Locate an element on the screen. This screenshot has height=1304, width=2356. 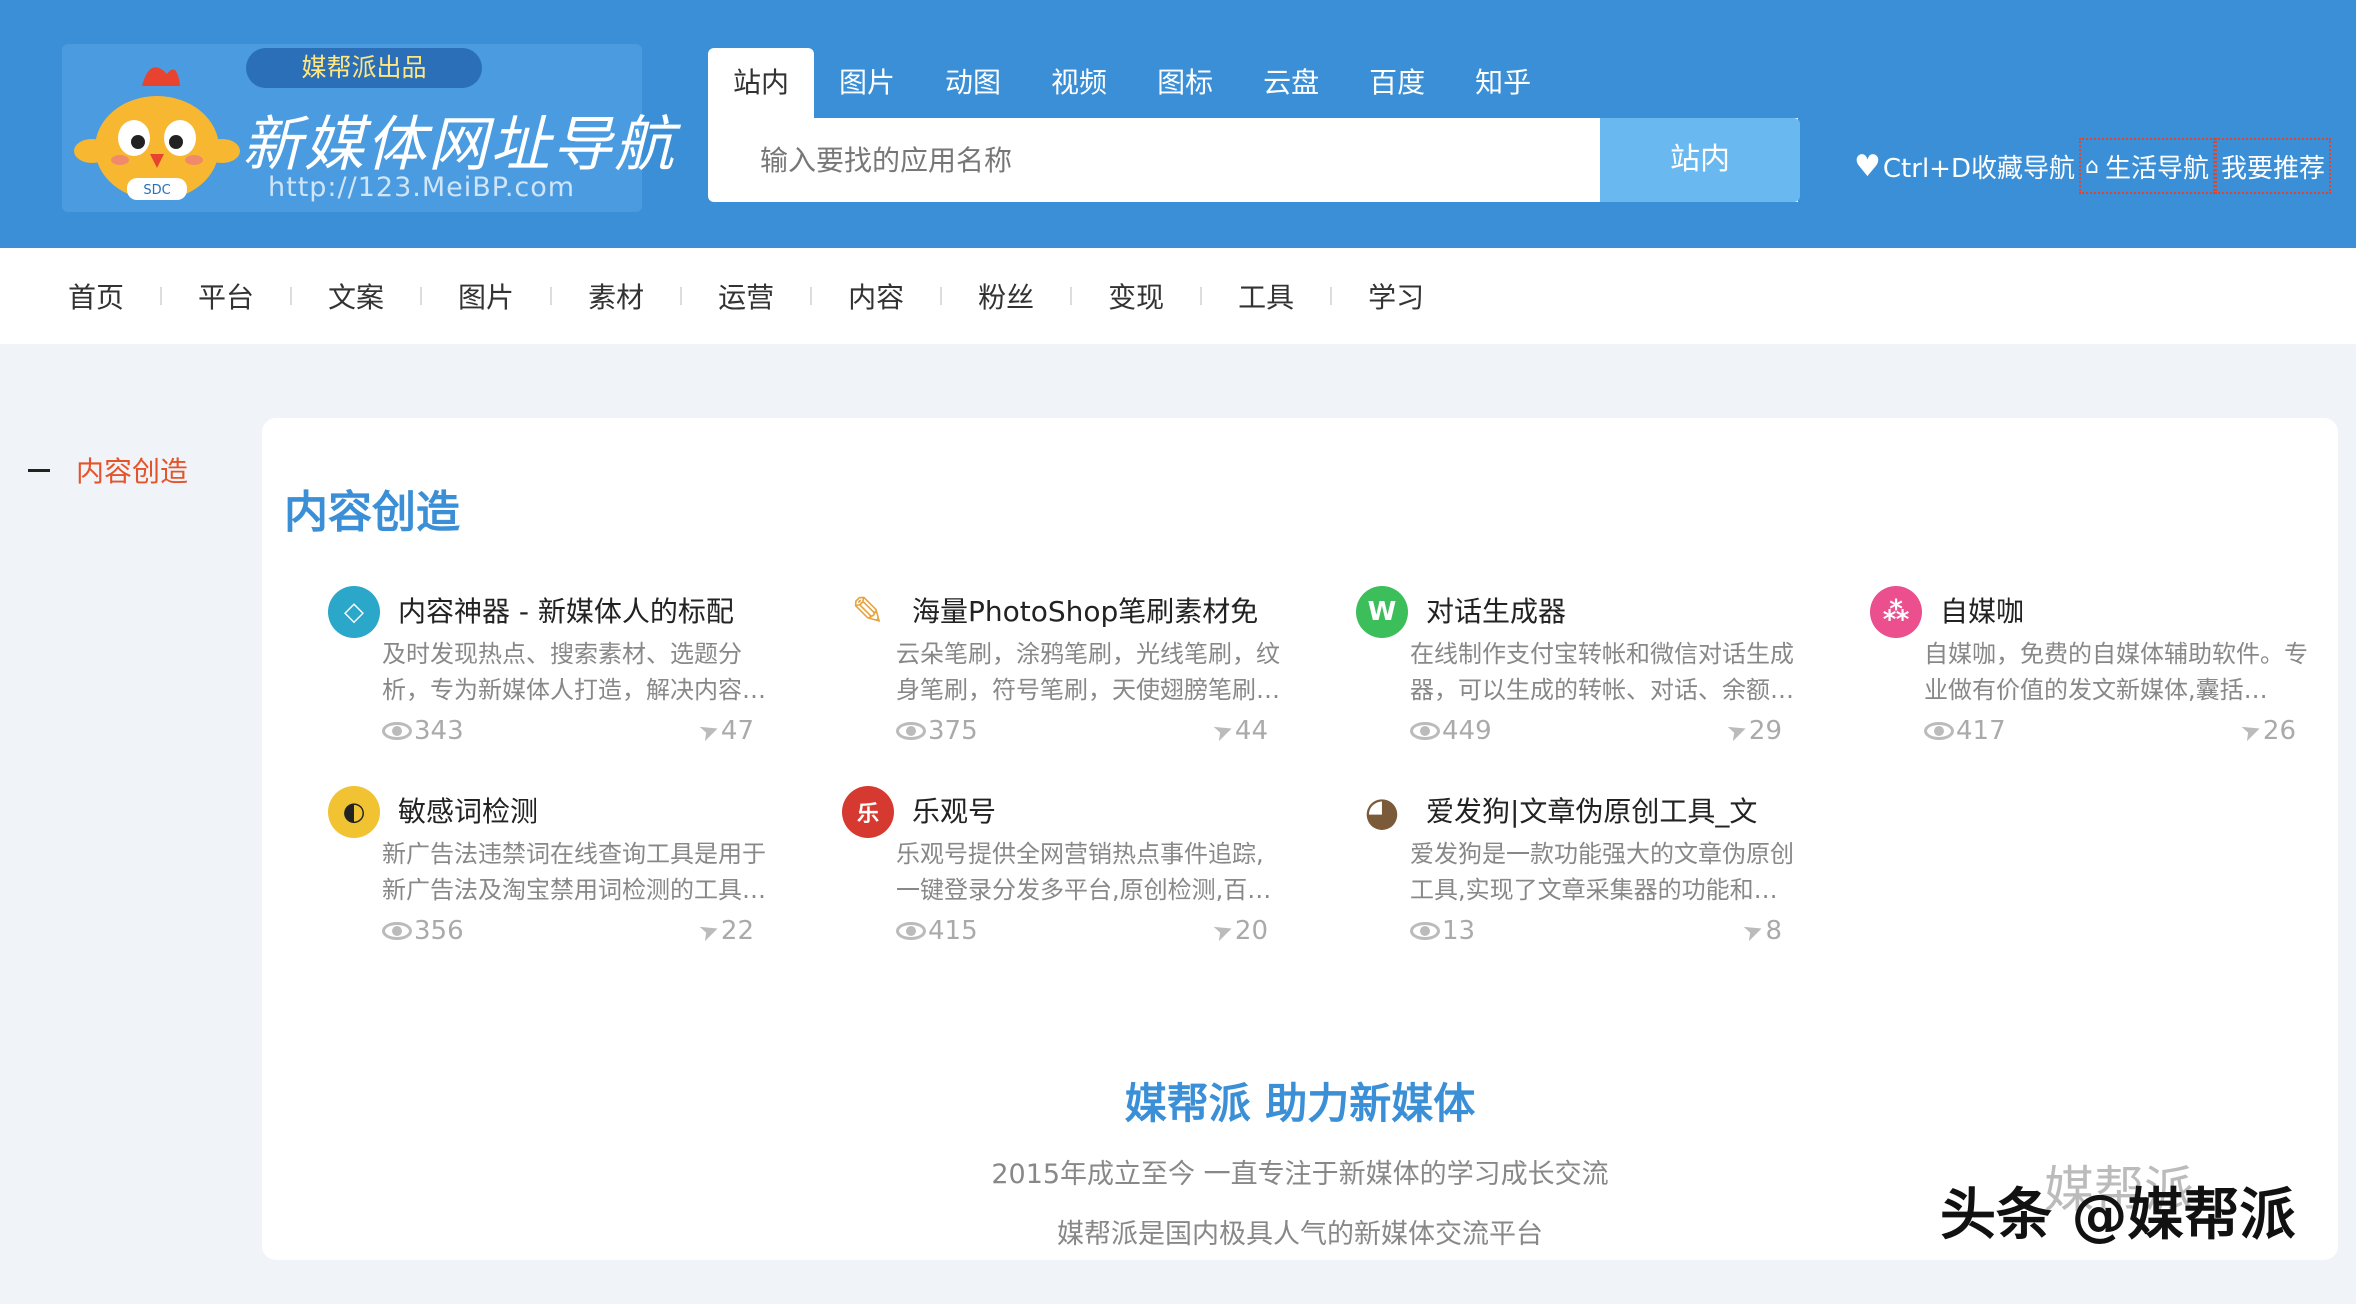
tab-gifs: 动图 is located at coordinates (973, 83).